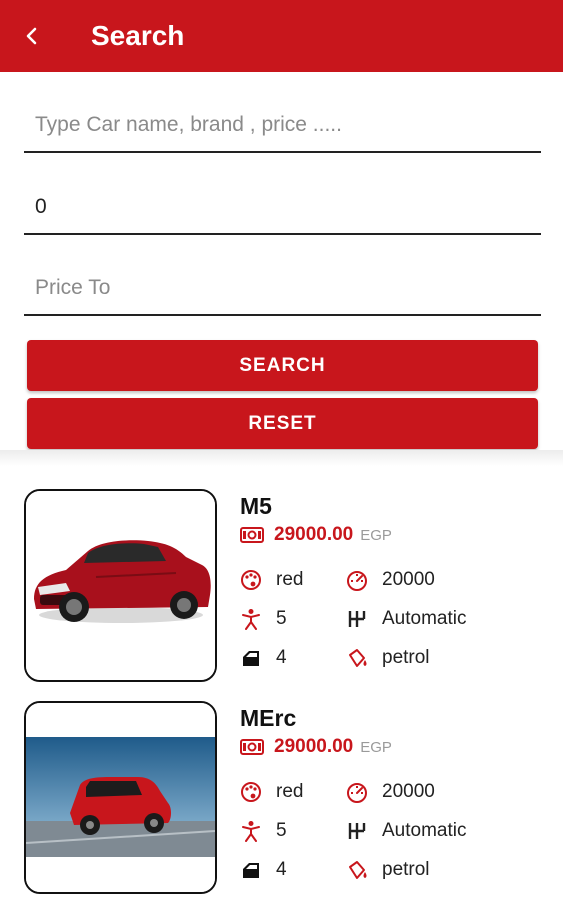  What do you see at coordinates (282, 365) in the screenshot?
I see `search-button: SEARCH` at bounding box center [282, 365].